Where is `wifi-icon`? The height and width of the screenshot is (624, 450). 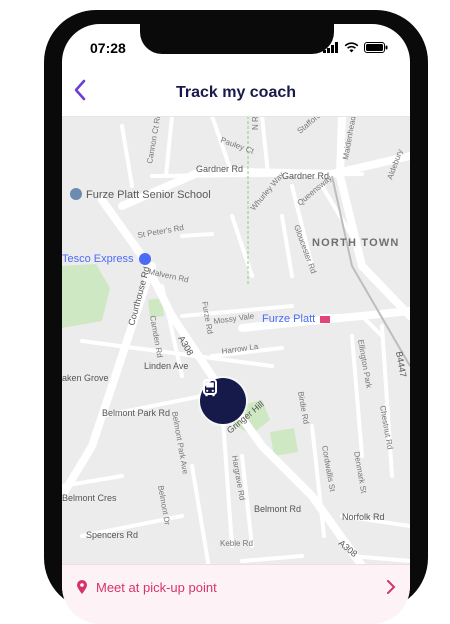 wifi-icon is located at coordinates (351, 47).